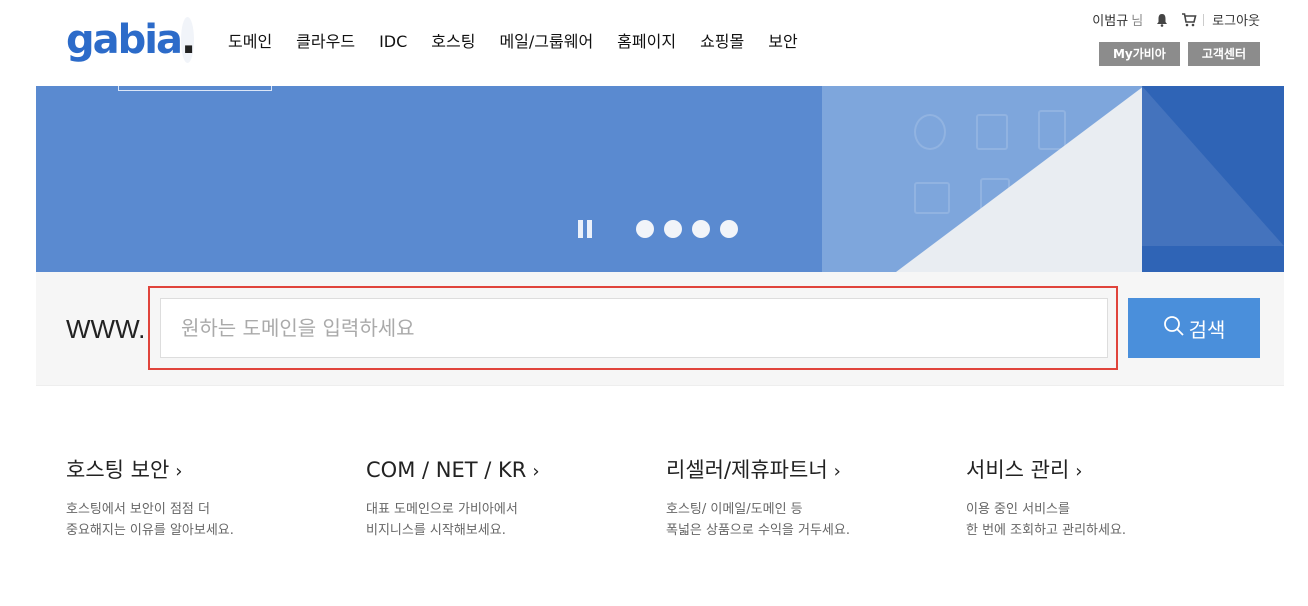 This screenshot has width=1308, height=606. I want to click on banner-slider-controls, so click(658, 229).